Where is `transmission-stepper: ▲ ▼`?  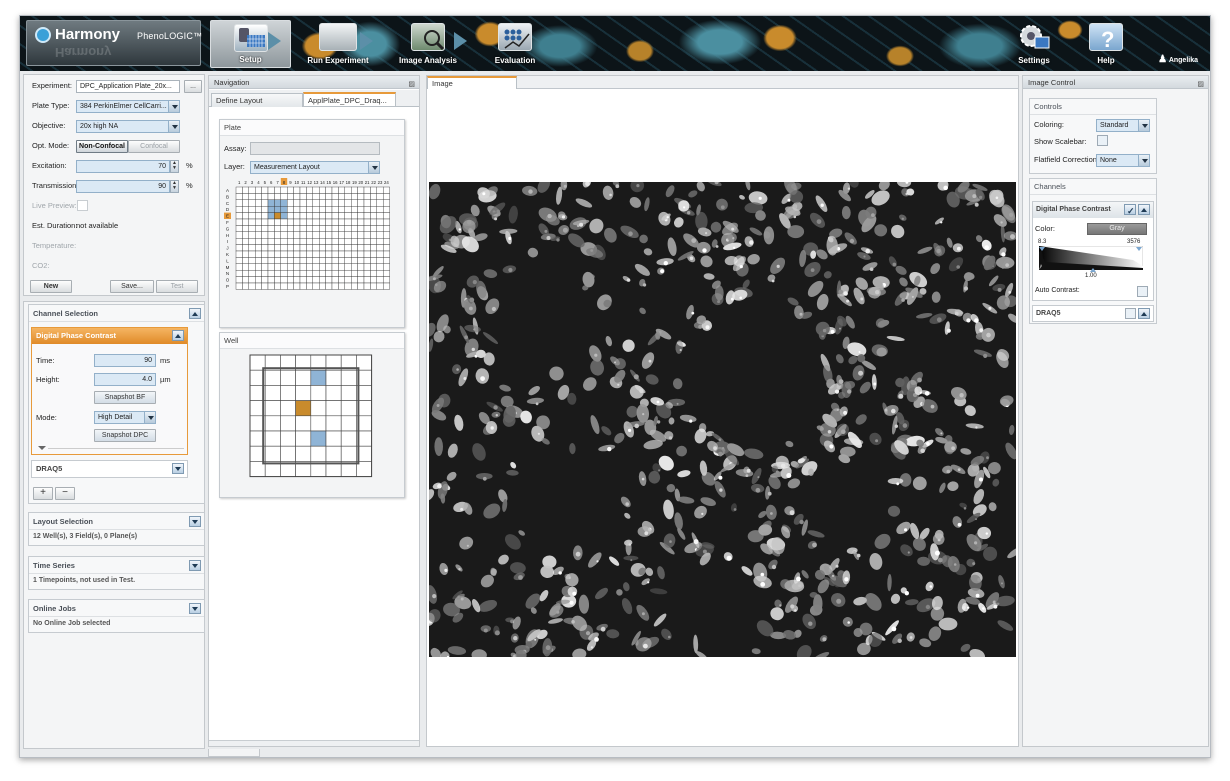
transmission-stepper: ▲ ▼ is located at coordinates (174, 186).